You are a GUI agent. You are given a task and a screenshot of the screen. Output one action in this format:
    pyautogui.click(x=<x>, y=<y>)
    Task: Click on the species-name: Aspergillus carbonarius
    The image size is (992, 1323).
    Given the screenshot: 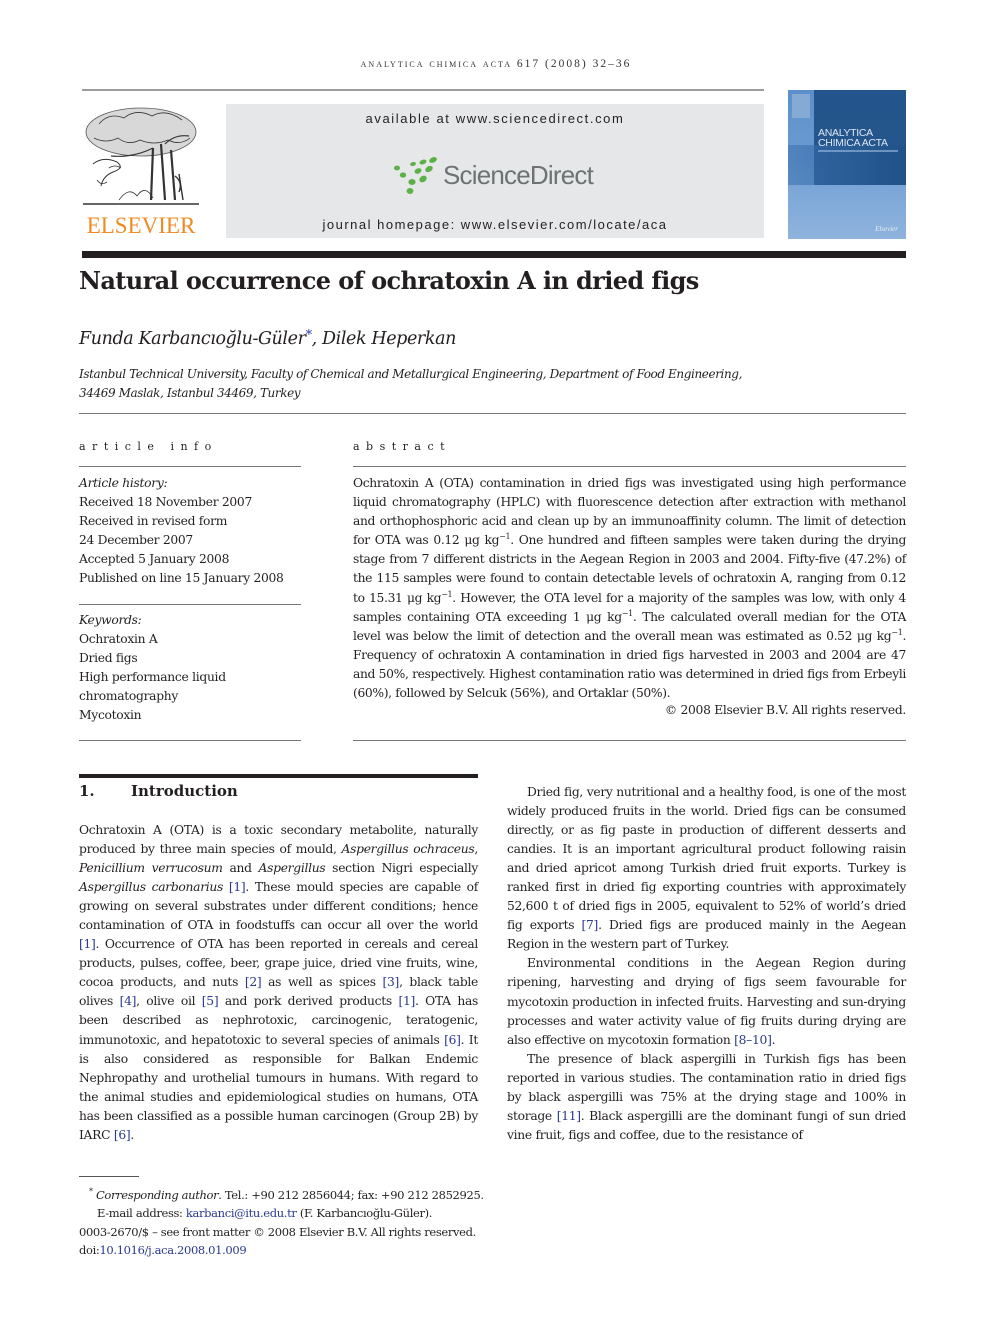 What is the action you would take?
    pyautogui.click(x=151, y=887)
    